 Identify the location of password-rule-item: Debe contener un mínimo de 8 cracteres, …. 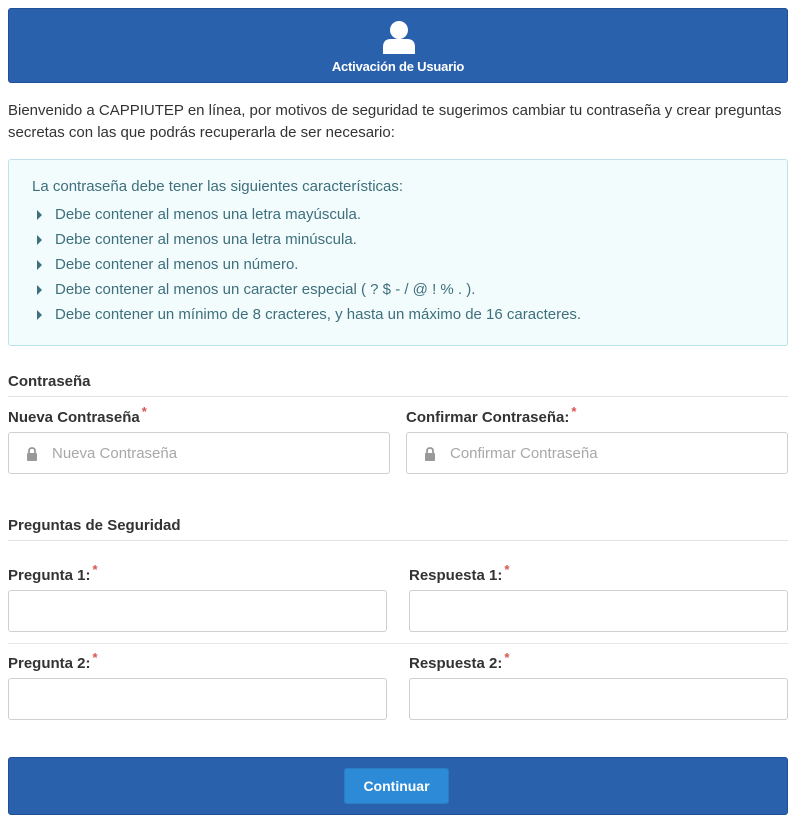
(409, 314).